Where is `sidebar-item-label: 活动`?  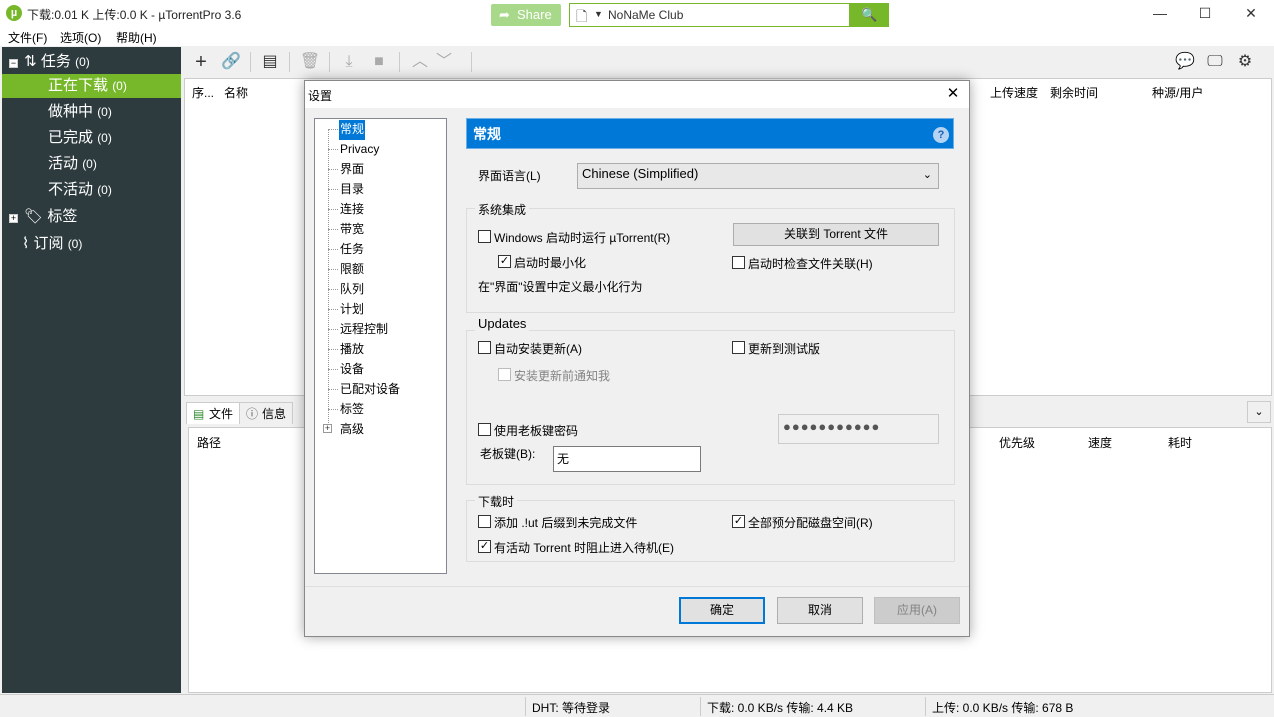
sidebar-item-label: 活动 is located at coordinates (63, 163).